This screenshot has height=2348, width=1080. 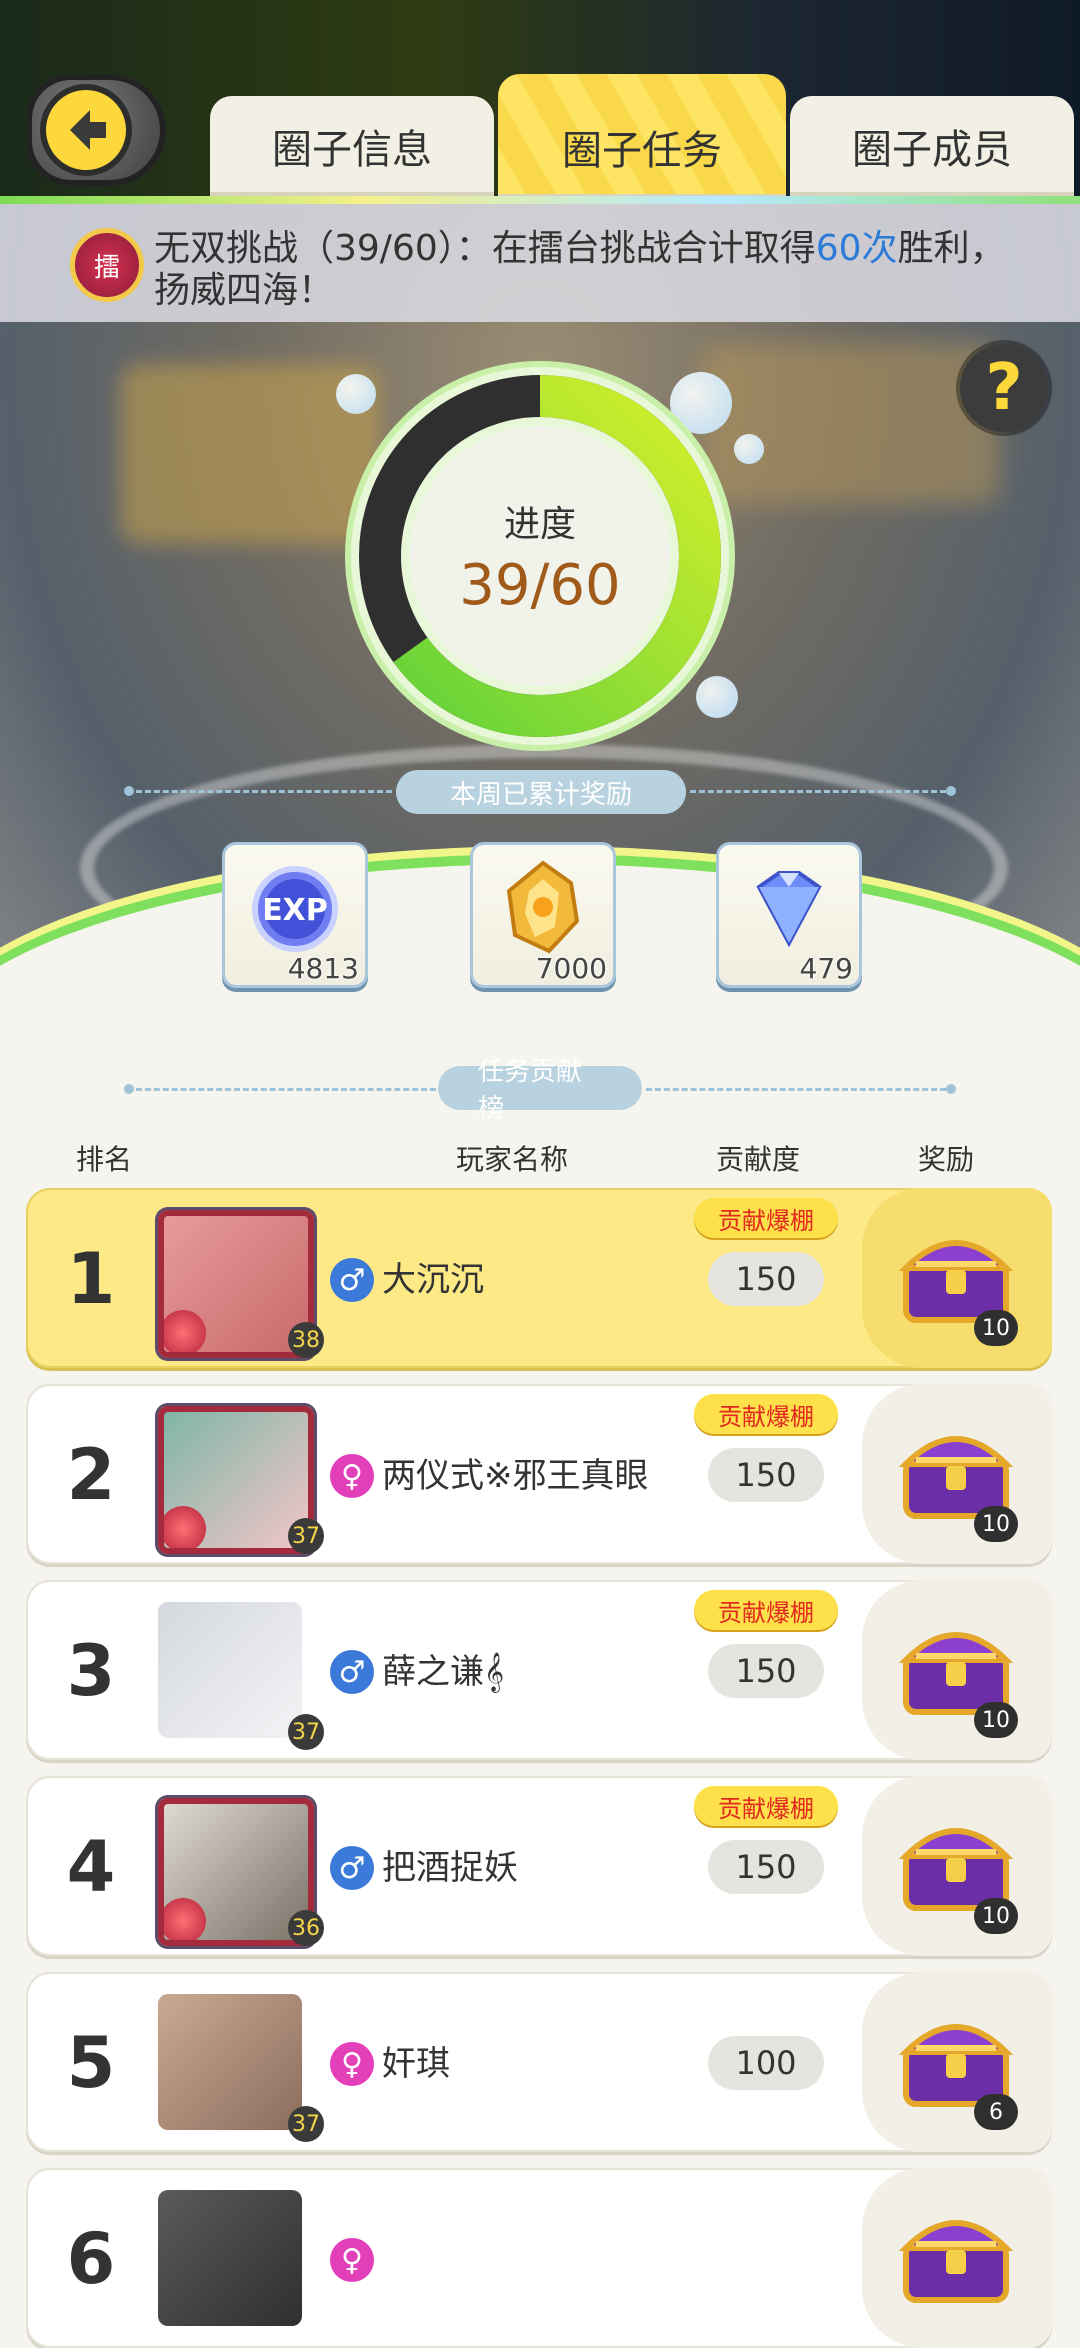 I want to click on player-name: 把酒捉妖, so click(x=450, y=1868).